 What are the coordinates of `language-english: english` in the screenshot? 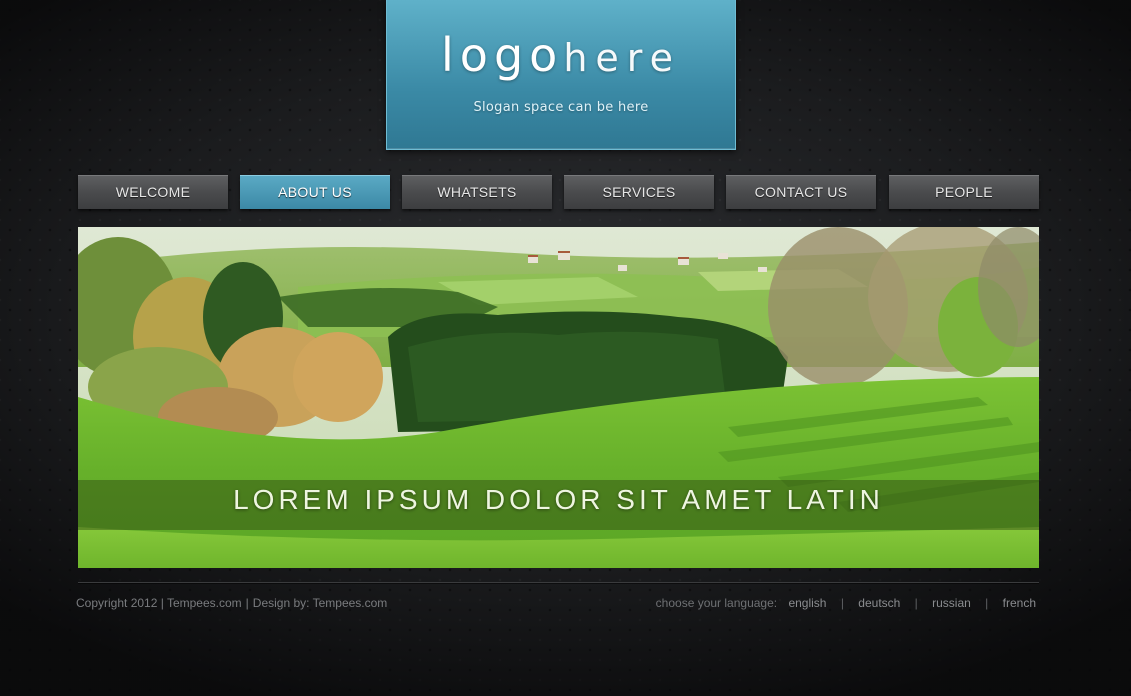 It's located at (807, 603).